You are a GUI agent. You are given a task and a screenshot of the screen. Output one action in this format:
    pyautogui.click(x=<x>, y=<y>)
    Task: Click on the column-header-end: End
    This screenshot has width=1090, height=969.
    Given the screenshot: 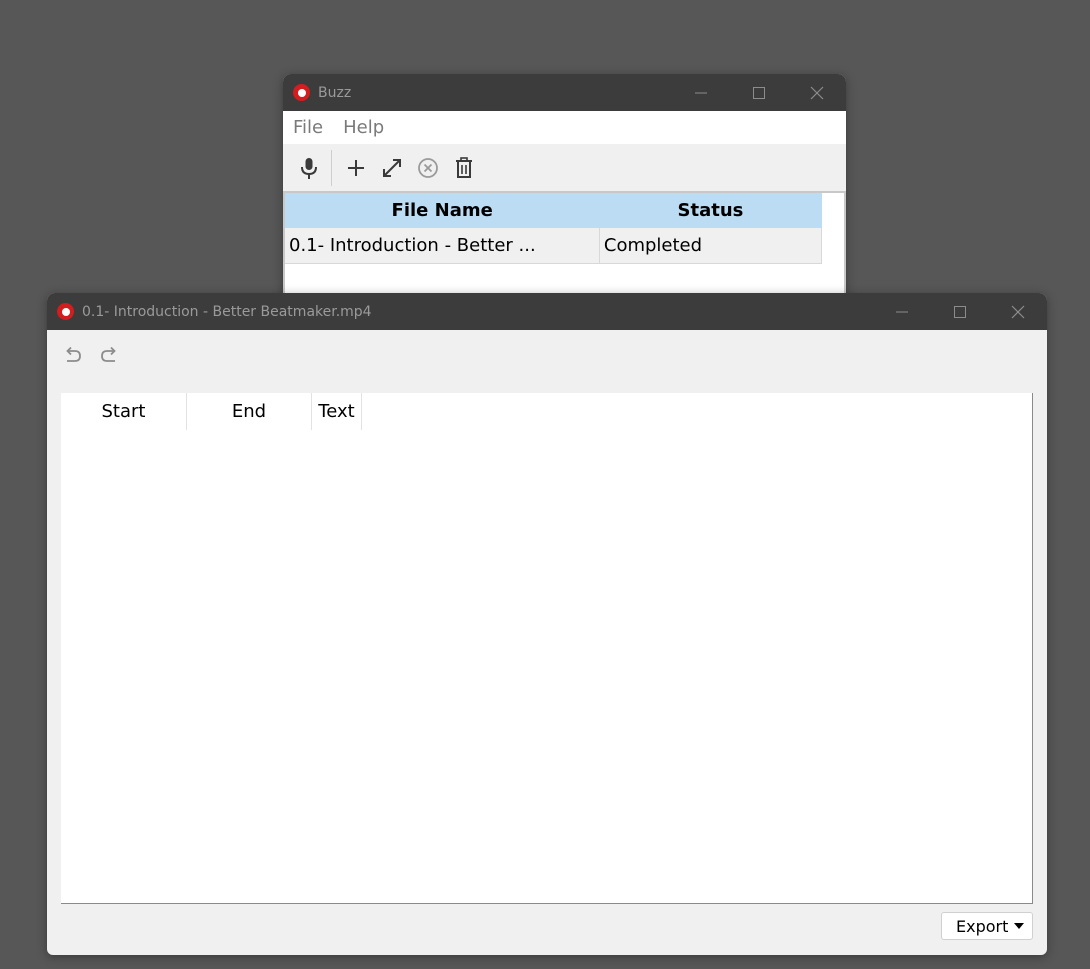 What is the action you would take?
    pyautogui.click(x=249, y=411)
    